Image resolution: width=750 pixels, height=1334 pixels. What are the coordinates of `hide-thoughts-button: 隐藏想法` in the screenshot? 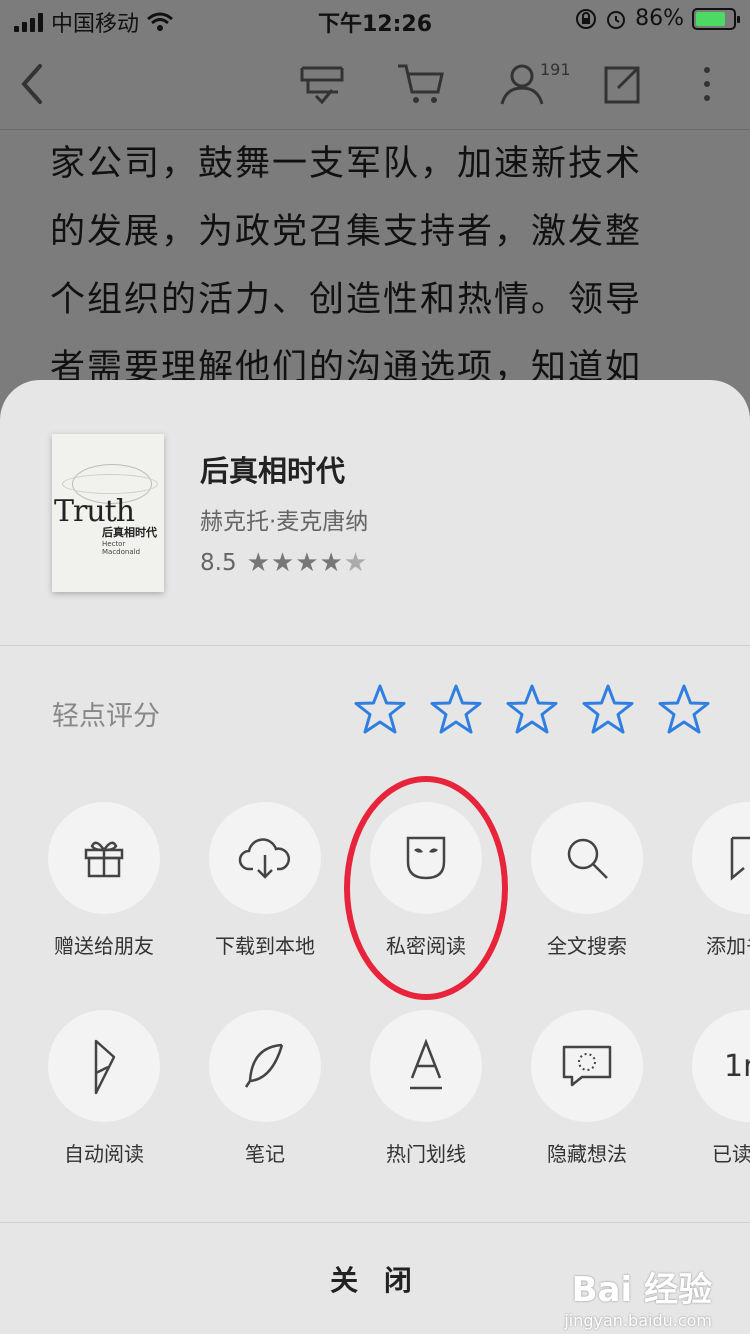 It's located at (587, 1088).